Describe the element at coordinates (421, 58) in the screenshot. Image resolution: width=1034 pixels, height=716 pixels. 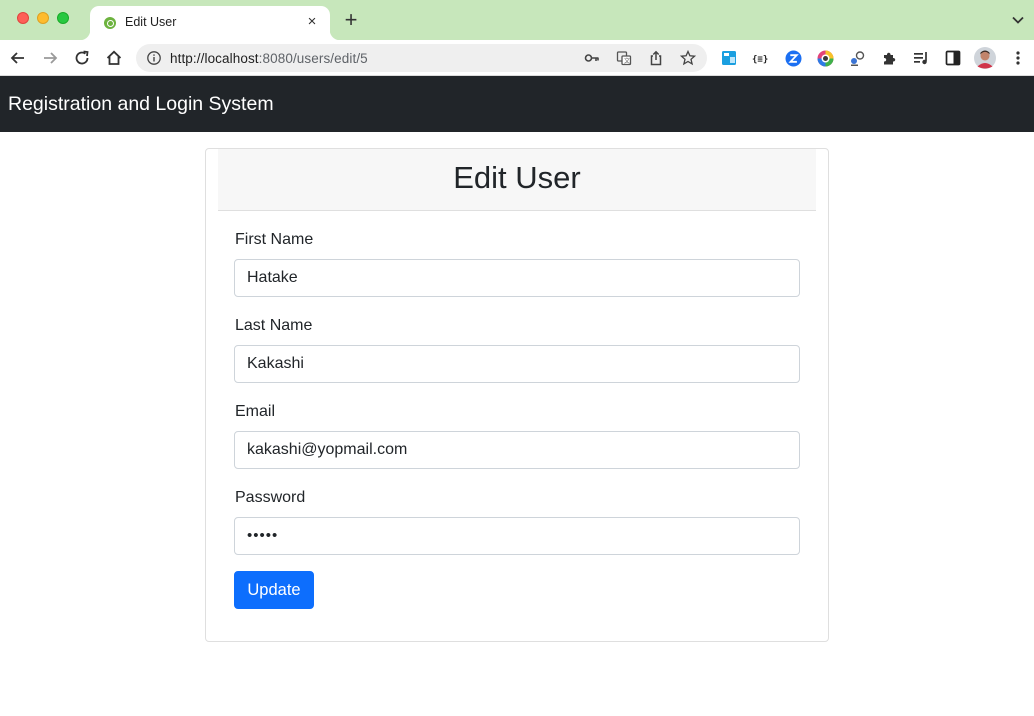
I see `address-bar: http://localhost:8080/users/edit/5 文` at that location.